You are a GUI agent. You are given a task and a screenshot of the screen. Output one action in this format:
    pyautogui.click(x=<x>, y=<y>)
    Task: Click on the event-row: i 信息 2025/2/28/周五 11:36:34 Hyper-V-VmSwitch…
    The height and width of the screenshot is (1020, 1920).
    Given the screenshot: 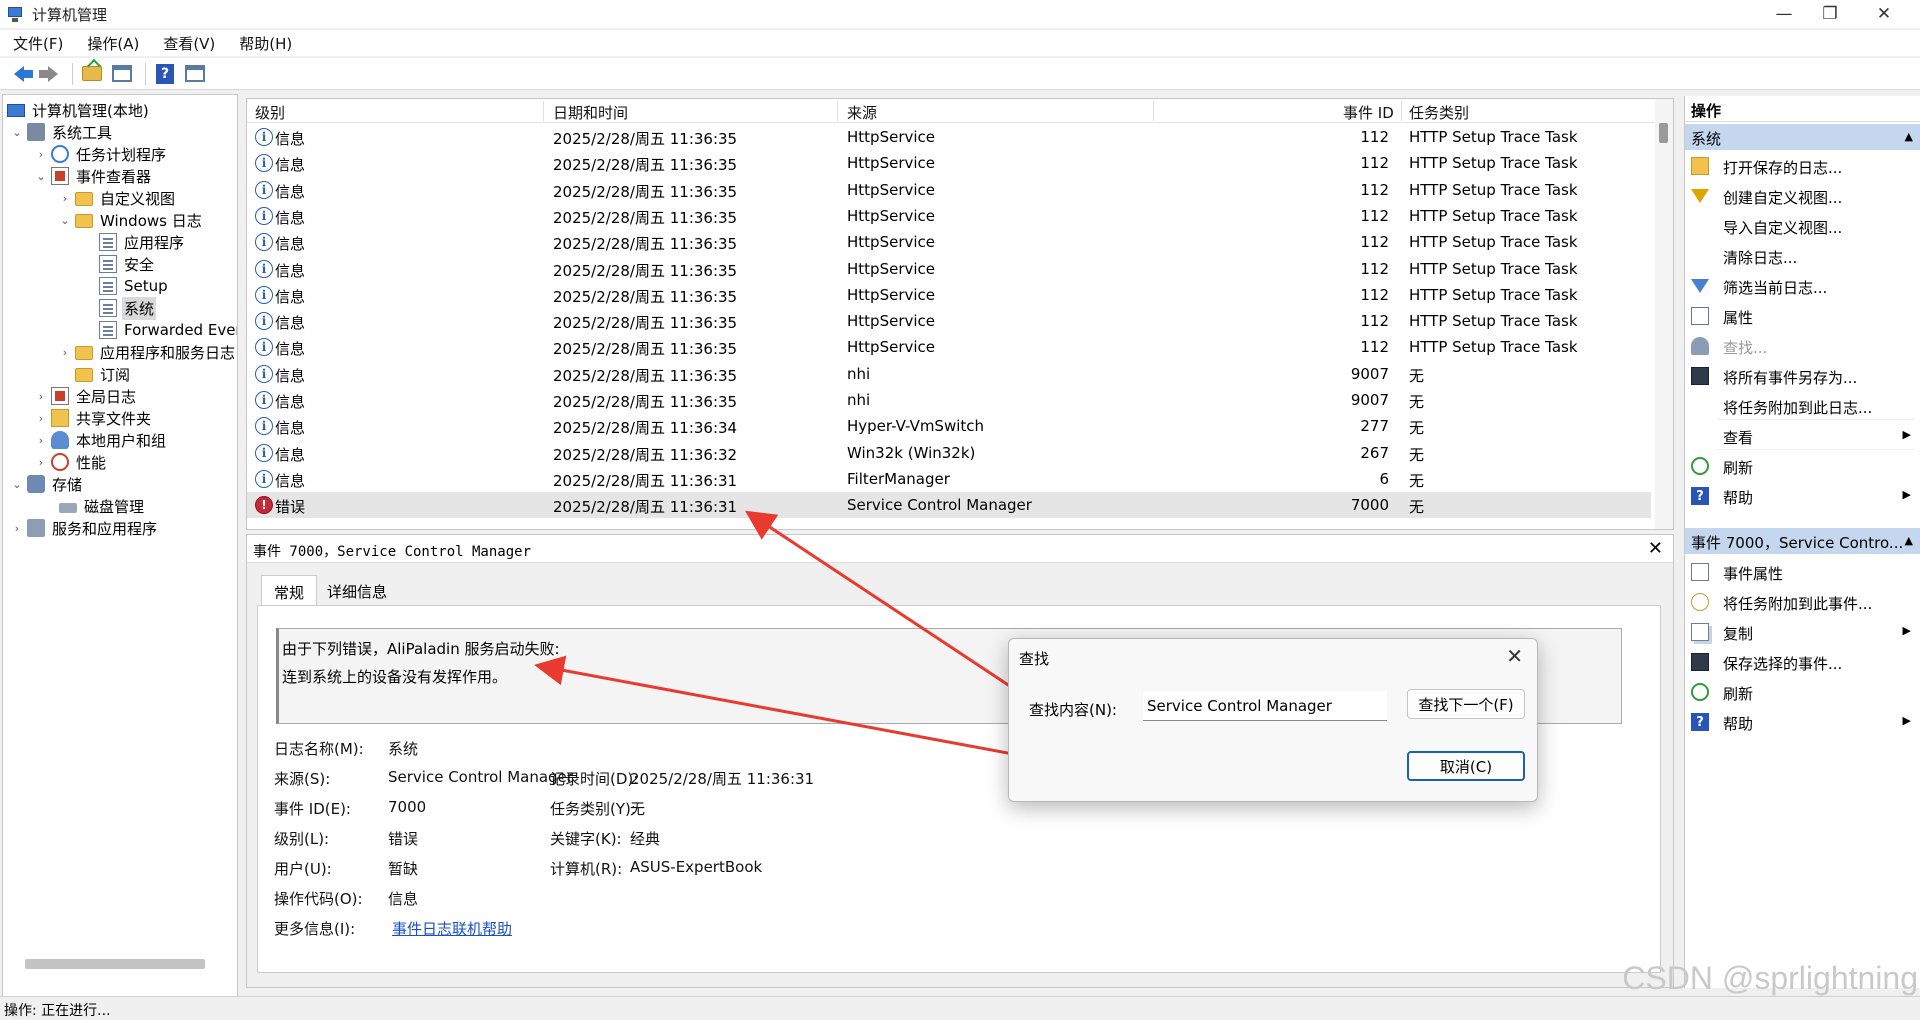 What is the action you would take?
    pyautogui.click(x=949, y=426)
    